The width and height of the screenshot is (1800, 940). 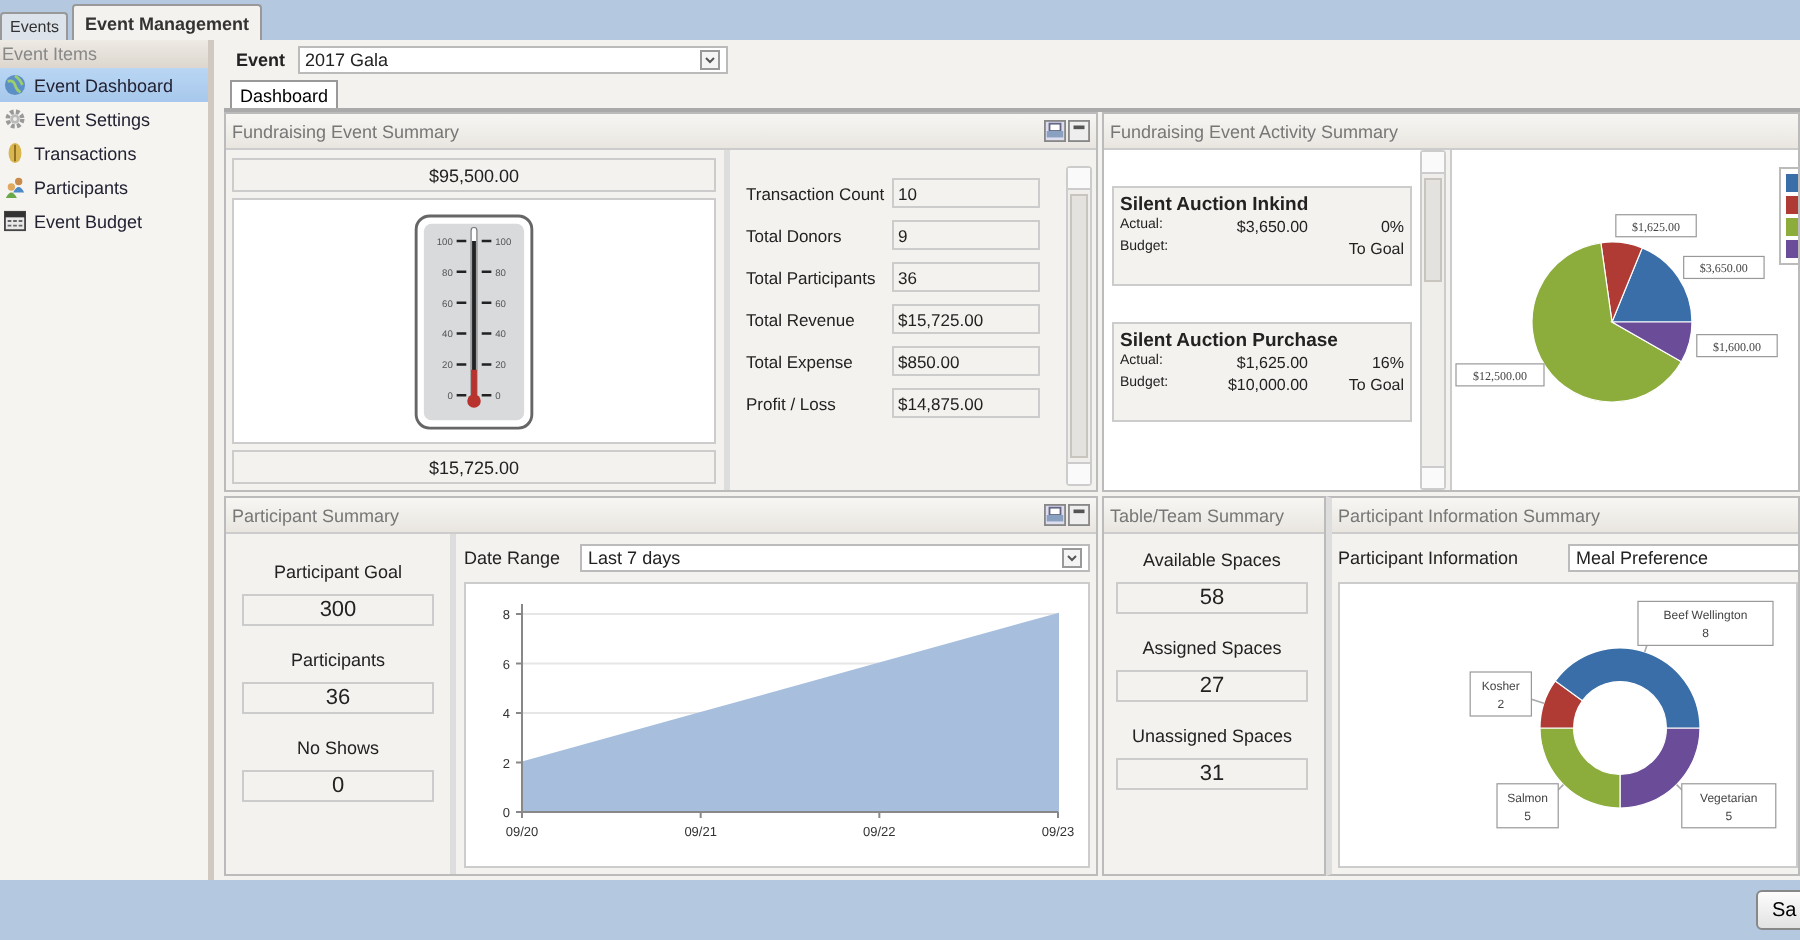 What do you see at coordinates (34, 26) in the screenshot?
I see `top-tab: Events` at bounding box center [34, 26].